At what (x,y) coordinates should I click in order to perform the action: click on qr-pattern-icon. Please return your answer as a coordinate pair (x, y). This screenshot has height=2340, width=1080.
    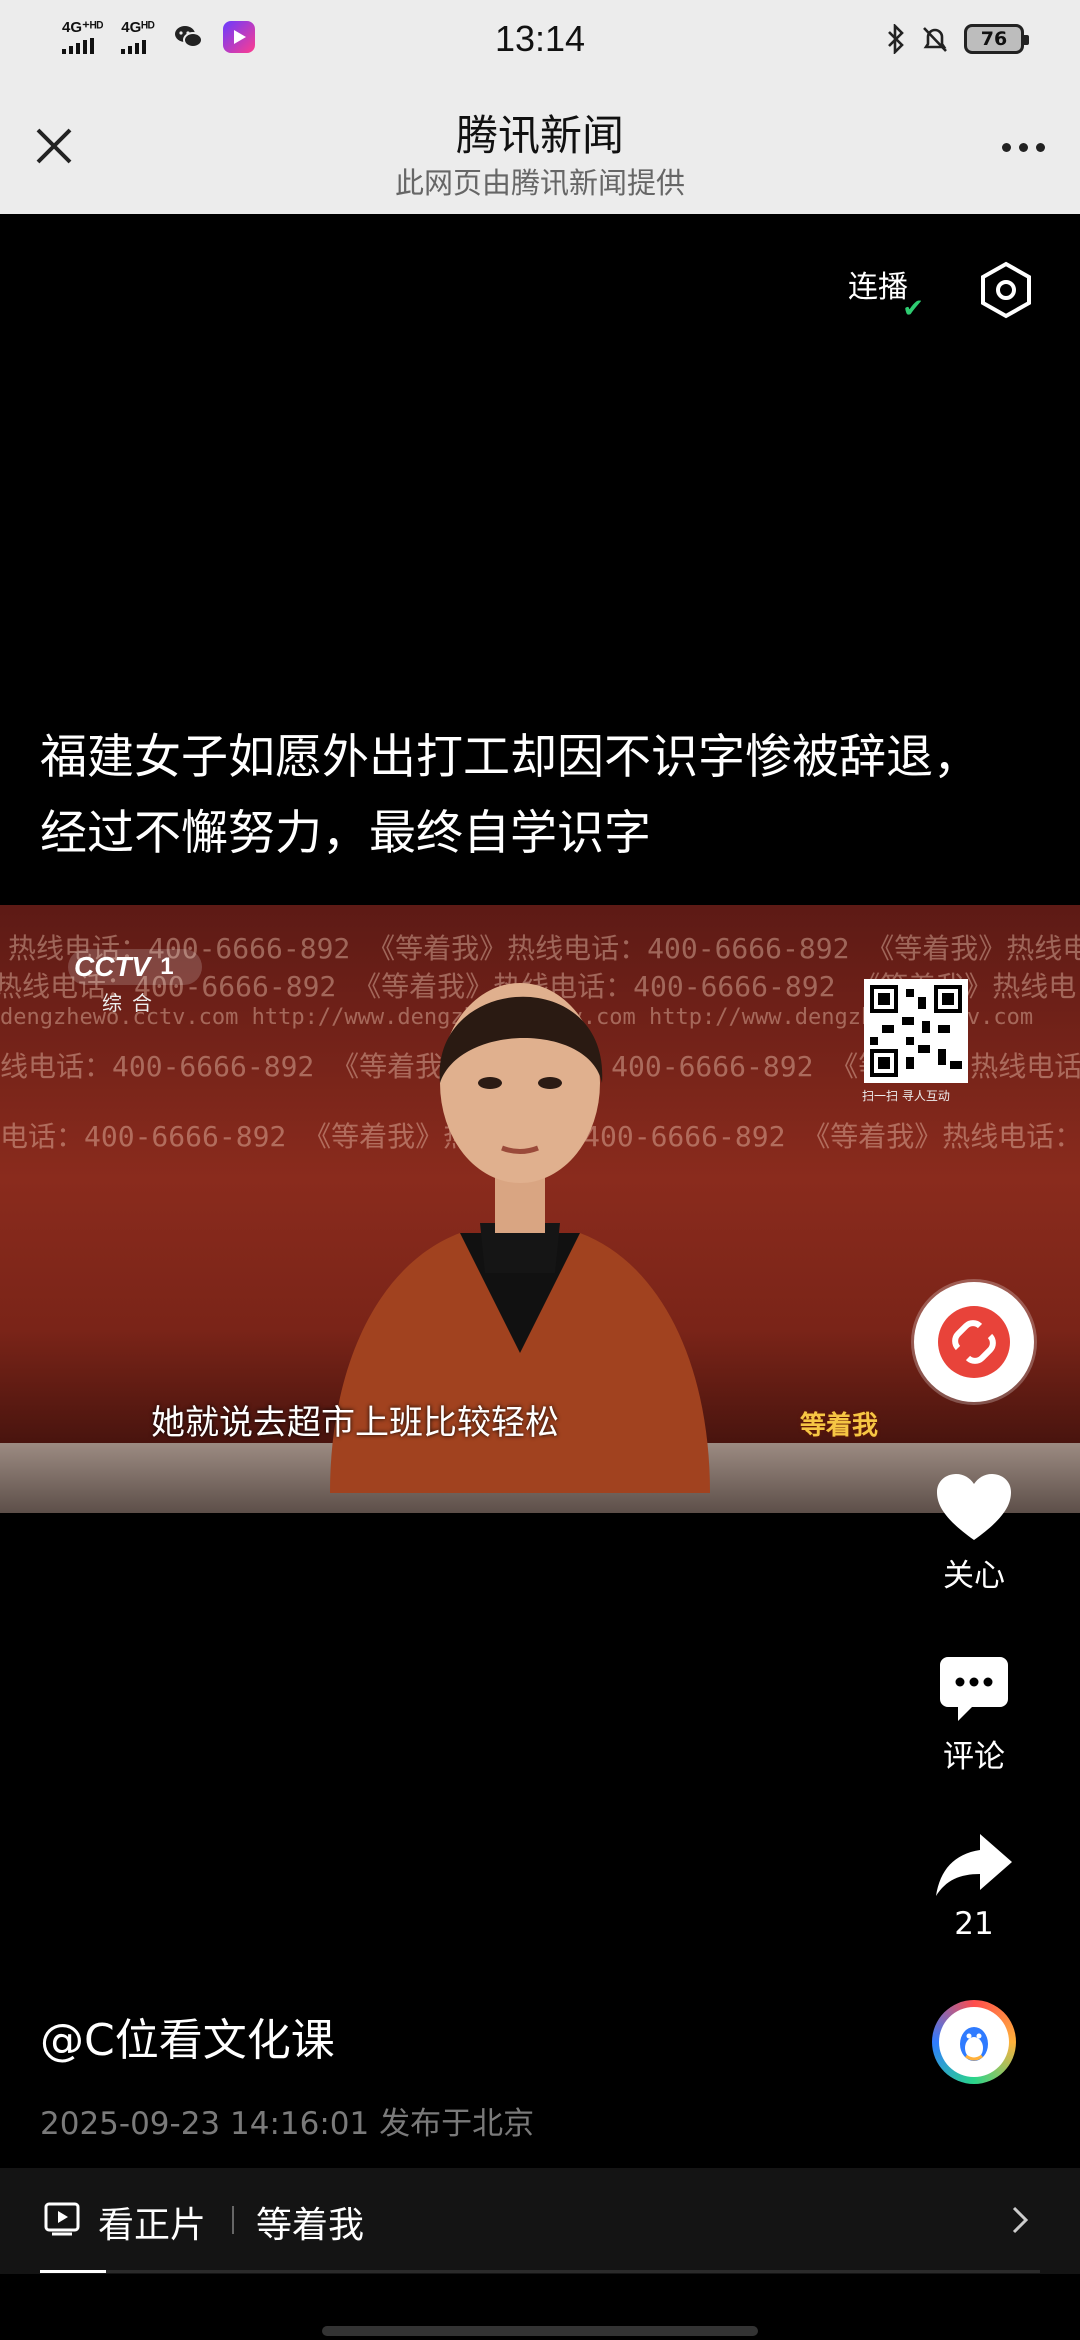
    Looking at the image, I should click on (916, 1031).